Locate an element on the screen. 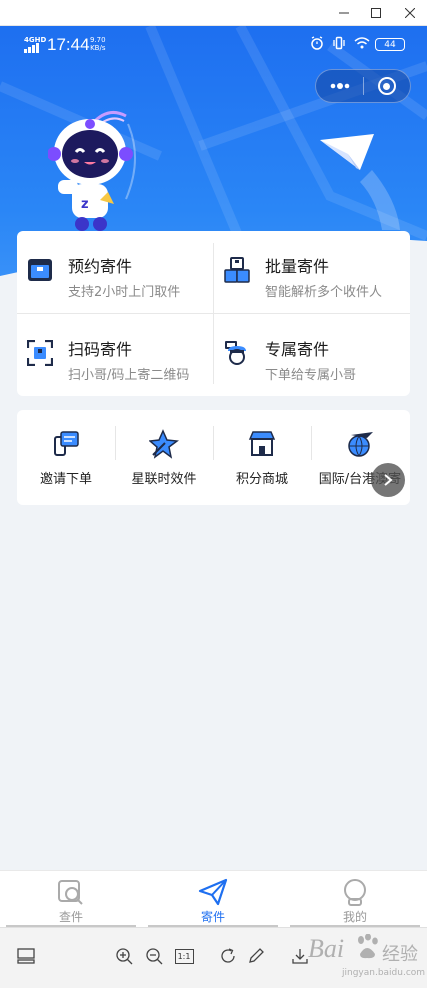  service-title: 扫码寄件 is located at coordinates (100, 349).